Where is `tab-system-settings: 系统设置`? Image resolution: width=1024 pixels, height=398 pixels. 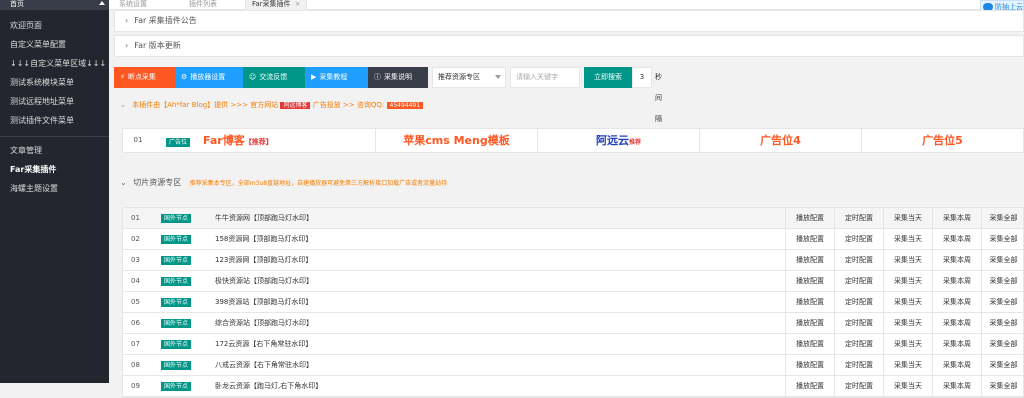 tab-system-settings: 系统设置 is located at coordinates (133, 5).